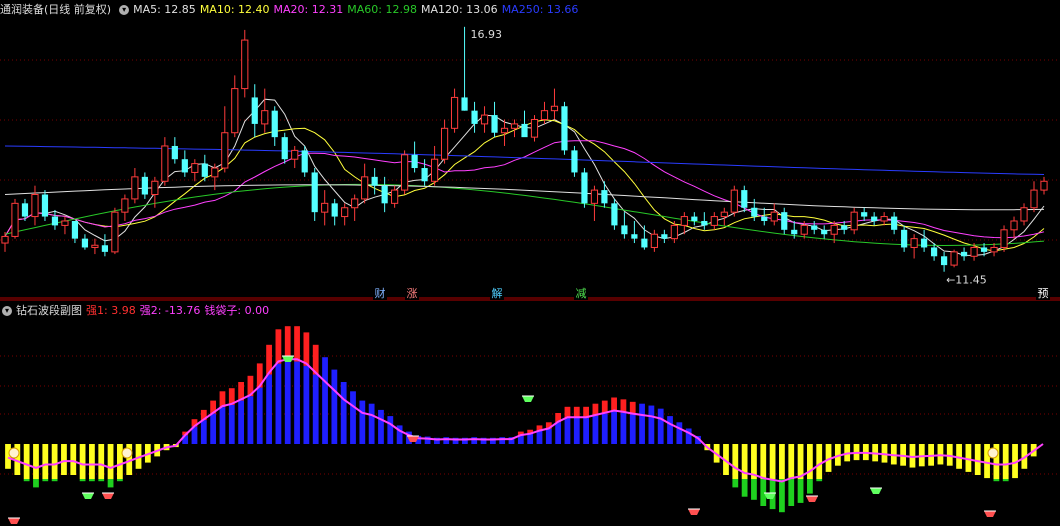 The height and width of the screenshot is (526, 1060). I want to click on event-marker: 涨, so click(412, 293).